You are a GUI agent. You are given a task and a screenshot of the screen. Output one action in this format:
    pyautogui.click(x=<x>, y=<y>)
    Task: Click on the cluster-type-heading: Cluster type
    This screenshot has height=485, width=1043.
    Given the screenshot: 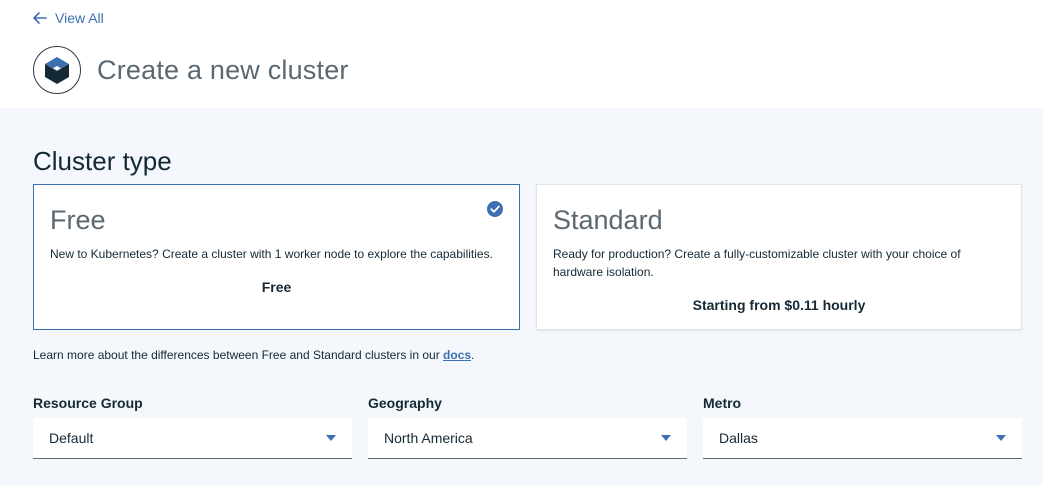 What is the action you would take?
    pyautogui.click(x=102, y=161)
    